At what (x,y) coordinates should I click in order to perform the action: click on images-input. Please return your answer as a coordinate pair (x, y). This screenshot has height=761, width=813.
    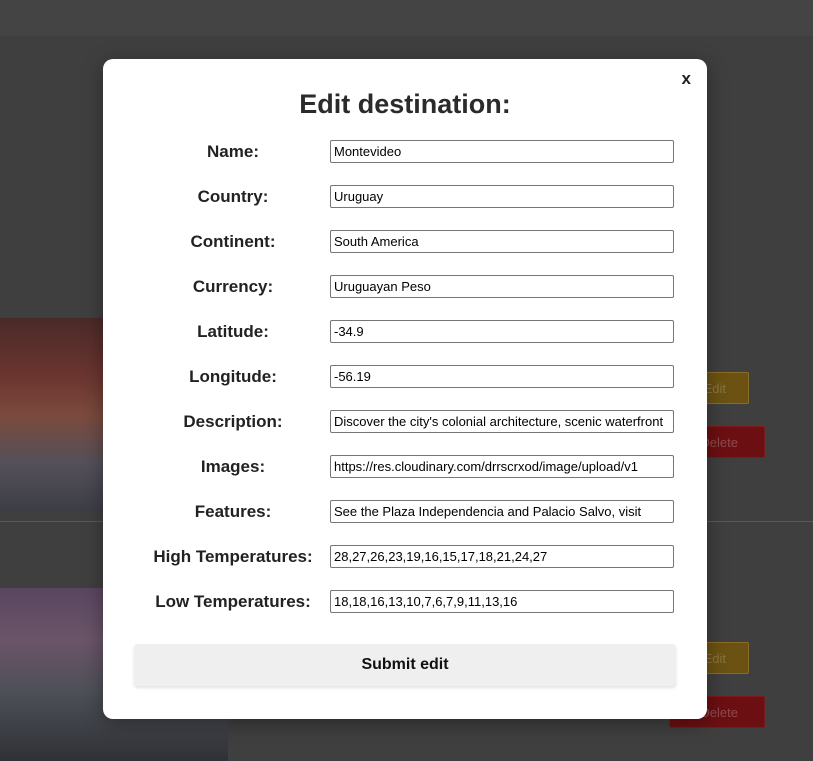
    Looking at the image, I should click on (502, 466).